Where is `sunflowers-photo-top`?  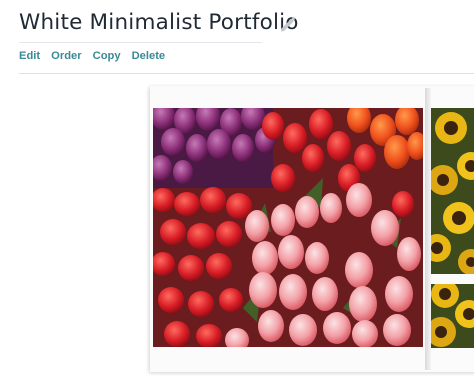
sunflowers-photo-top is located at coordinates (452, 191).